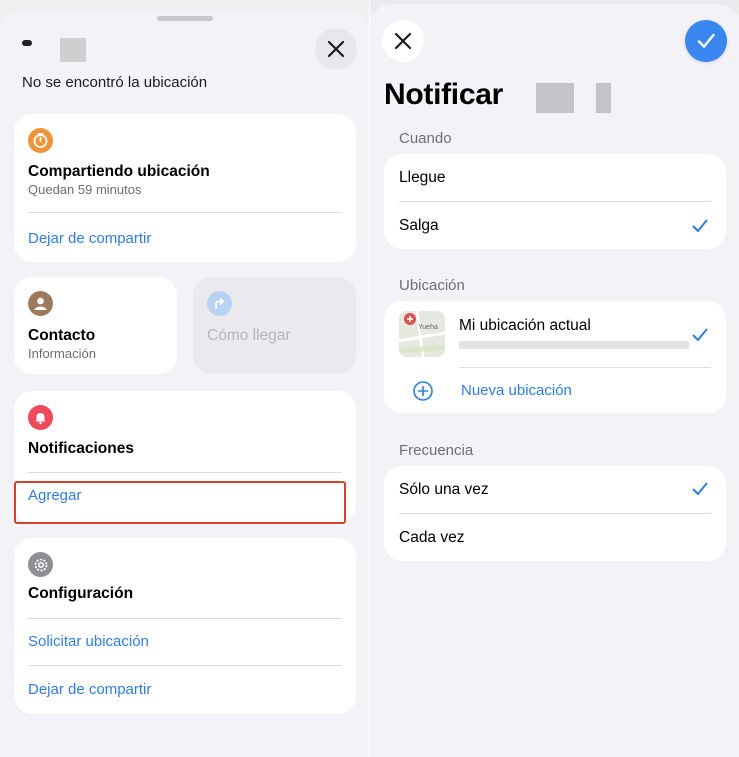 The image size is (739, 757). What do you see at coordinates (516, 390) in the screenshot?
I see `new-location-label: Nueva ubicación` at bounding box center [516, 390].